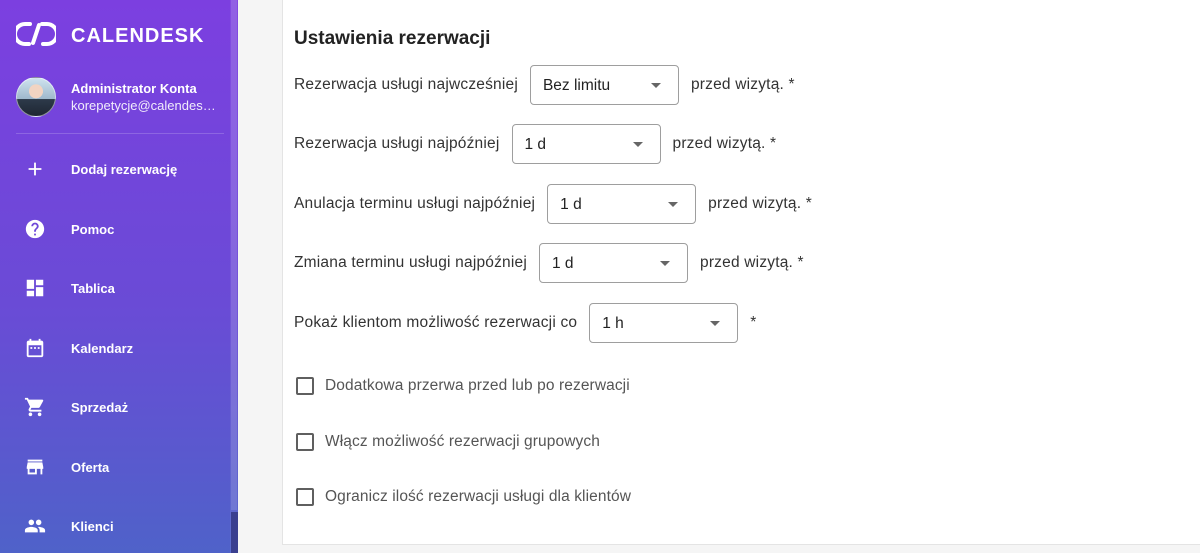 This screenshot has height=553, width=1200. Describe the element at coordinates (90, 467) in the screenshot. I see `sidebar-item-label: Oferta` at that location.